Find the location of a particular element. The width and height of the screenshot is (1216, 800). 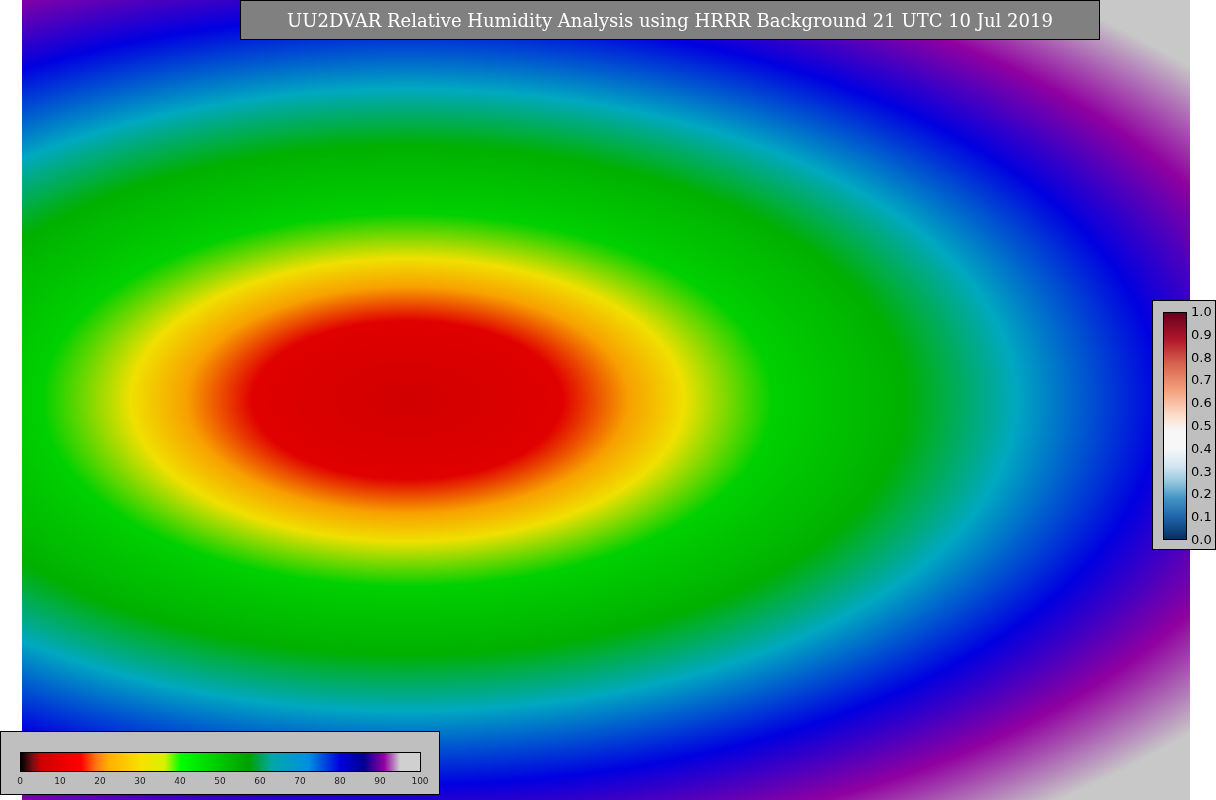

colorbar-tick-label: 50 is located at coordinates (220, 781).